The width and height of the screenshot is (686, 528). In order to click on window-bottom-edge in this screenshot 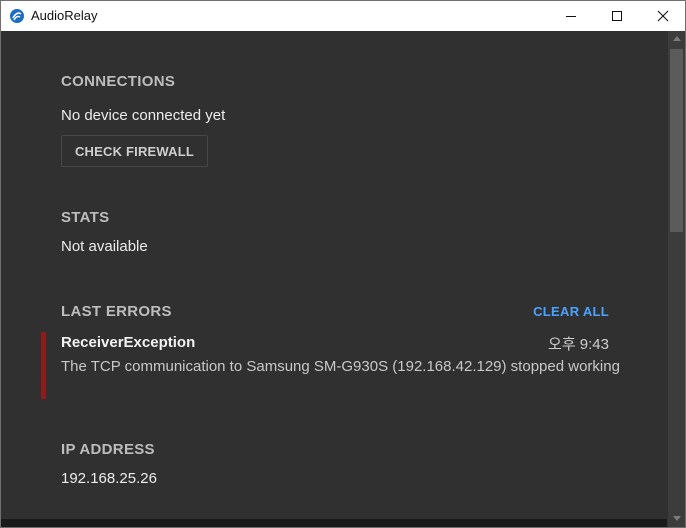, I will do `click(334, 523)`.